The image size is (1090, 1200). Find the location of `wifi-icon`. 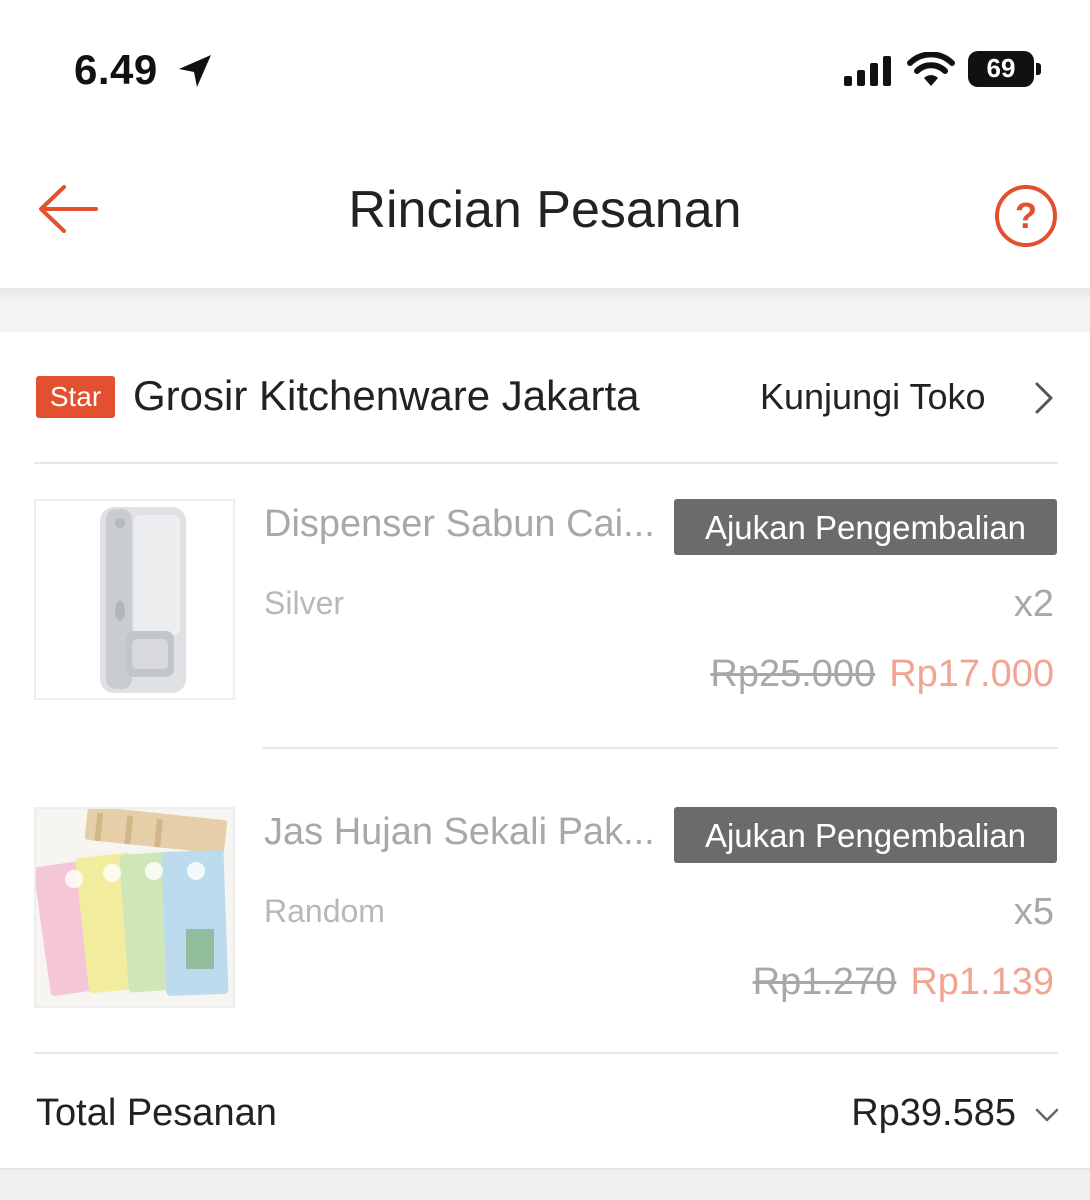

wifi-icon is located at coordinates (931, 69).